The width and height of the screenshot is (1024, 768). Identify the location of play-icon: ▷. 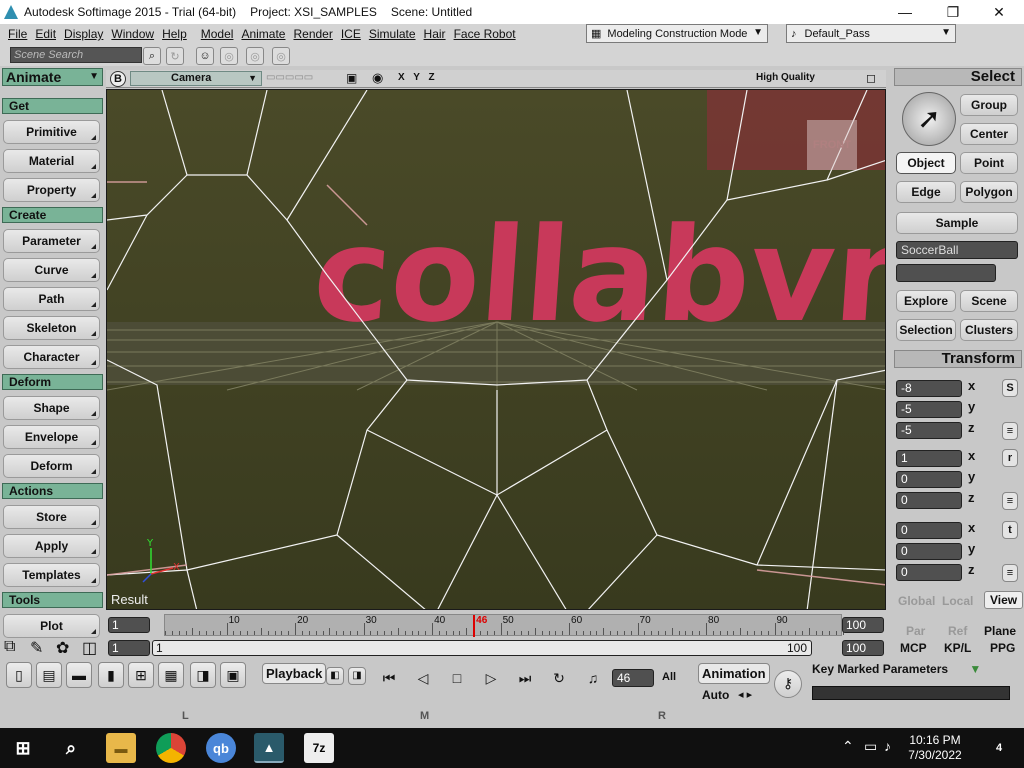
(491, 679).